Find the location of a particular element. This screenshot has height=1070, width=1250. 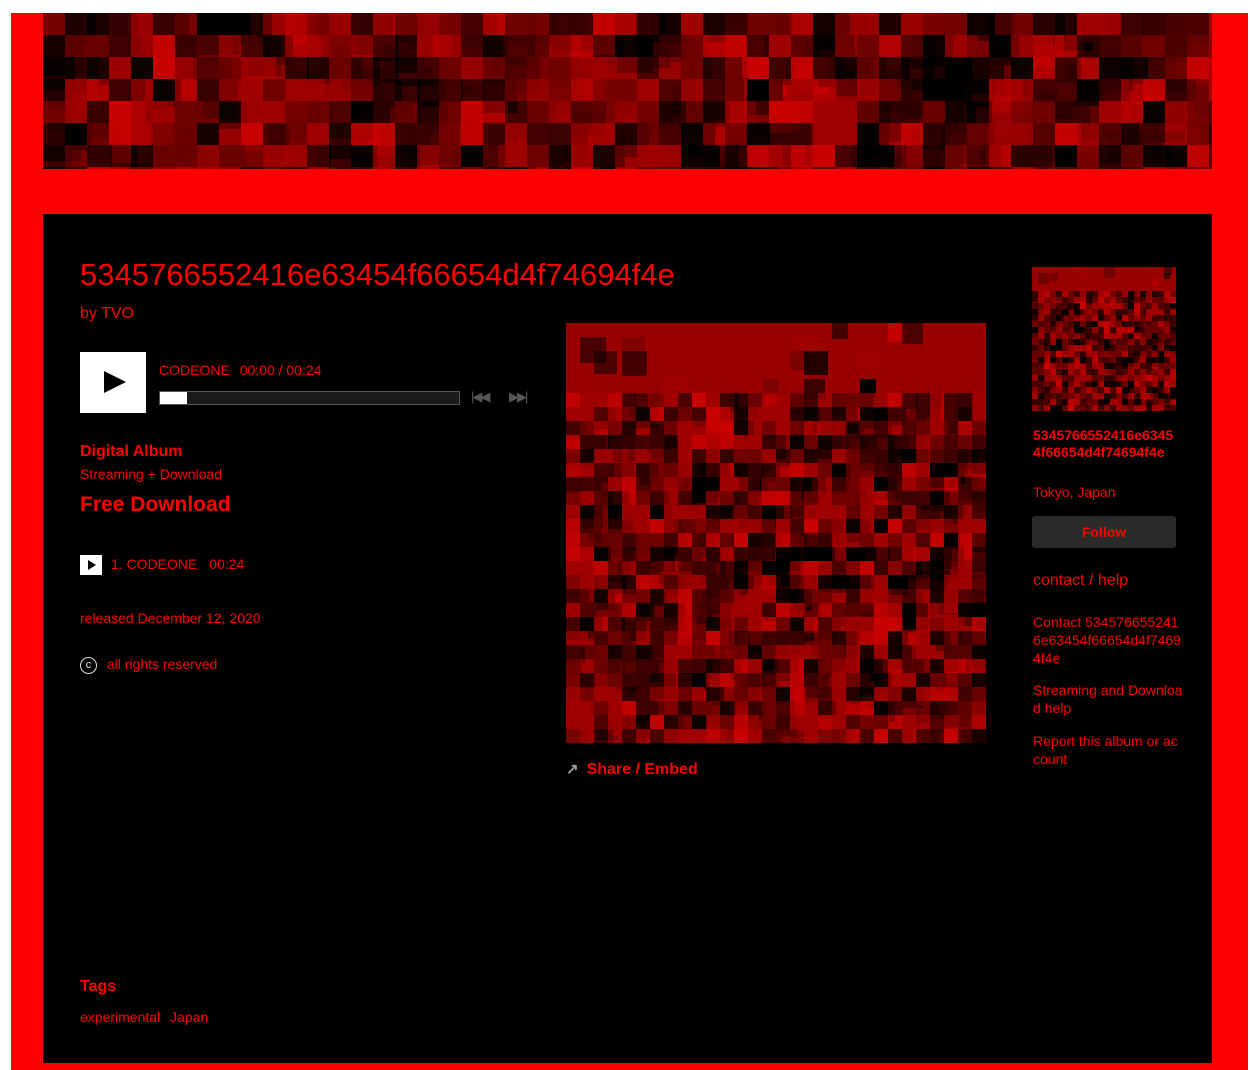

artist-link: TVO is located at coordinates (117, 313).